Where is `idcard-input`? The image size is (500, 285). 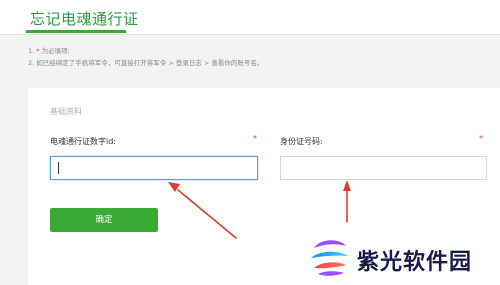
idcard-input is located at coordinates (383, 168).